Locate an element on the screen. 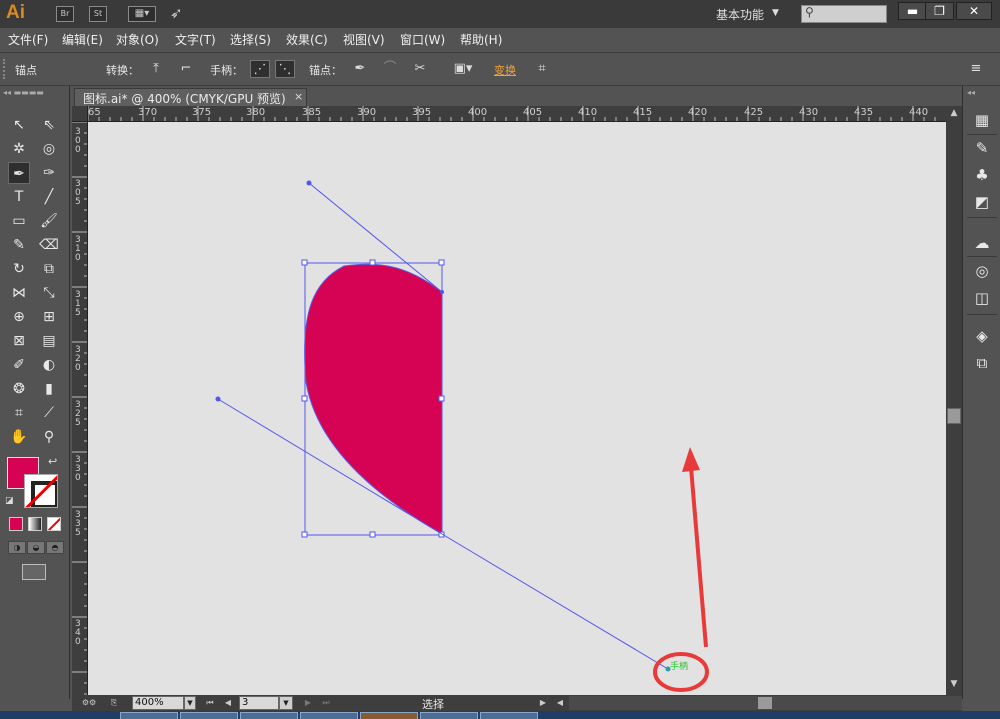 This screenshot has height=719, width=1000. lasso-tool-icon: ◎ is located at coordinates (49, 149).